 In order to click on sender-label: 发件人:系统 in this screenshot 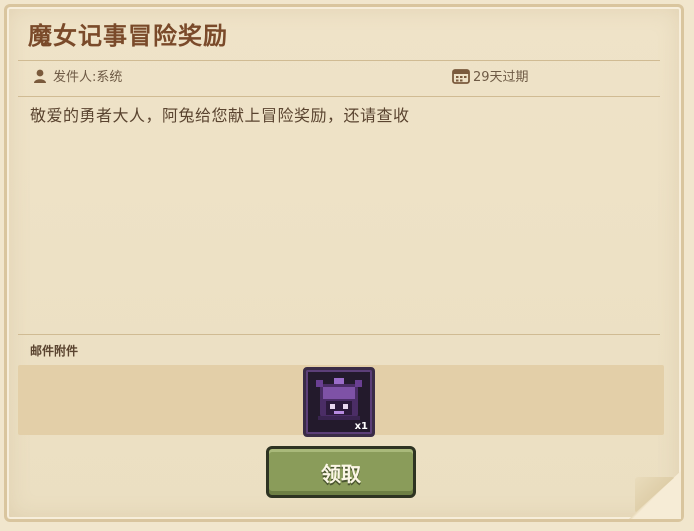, I will do `click(88, 77)`.